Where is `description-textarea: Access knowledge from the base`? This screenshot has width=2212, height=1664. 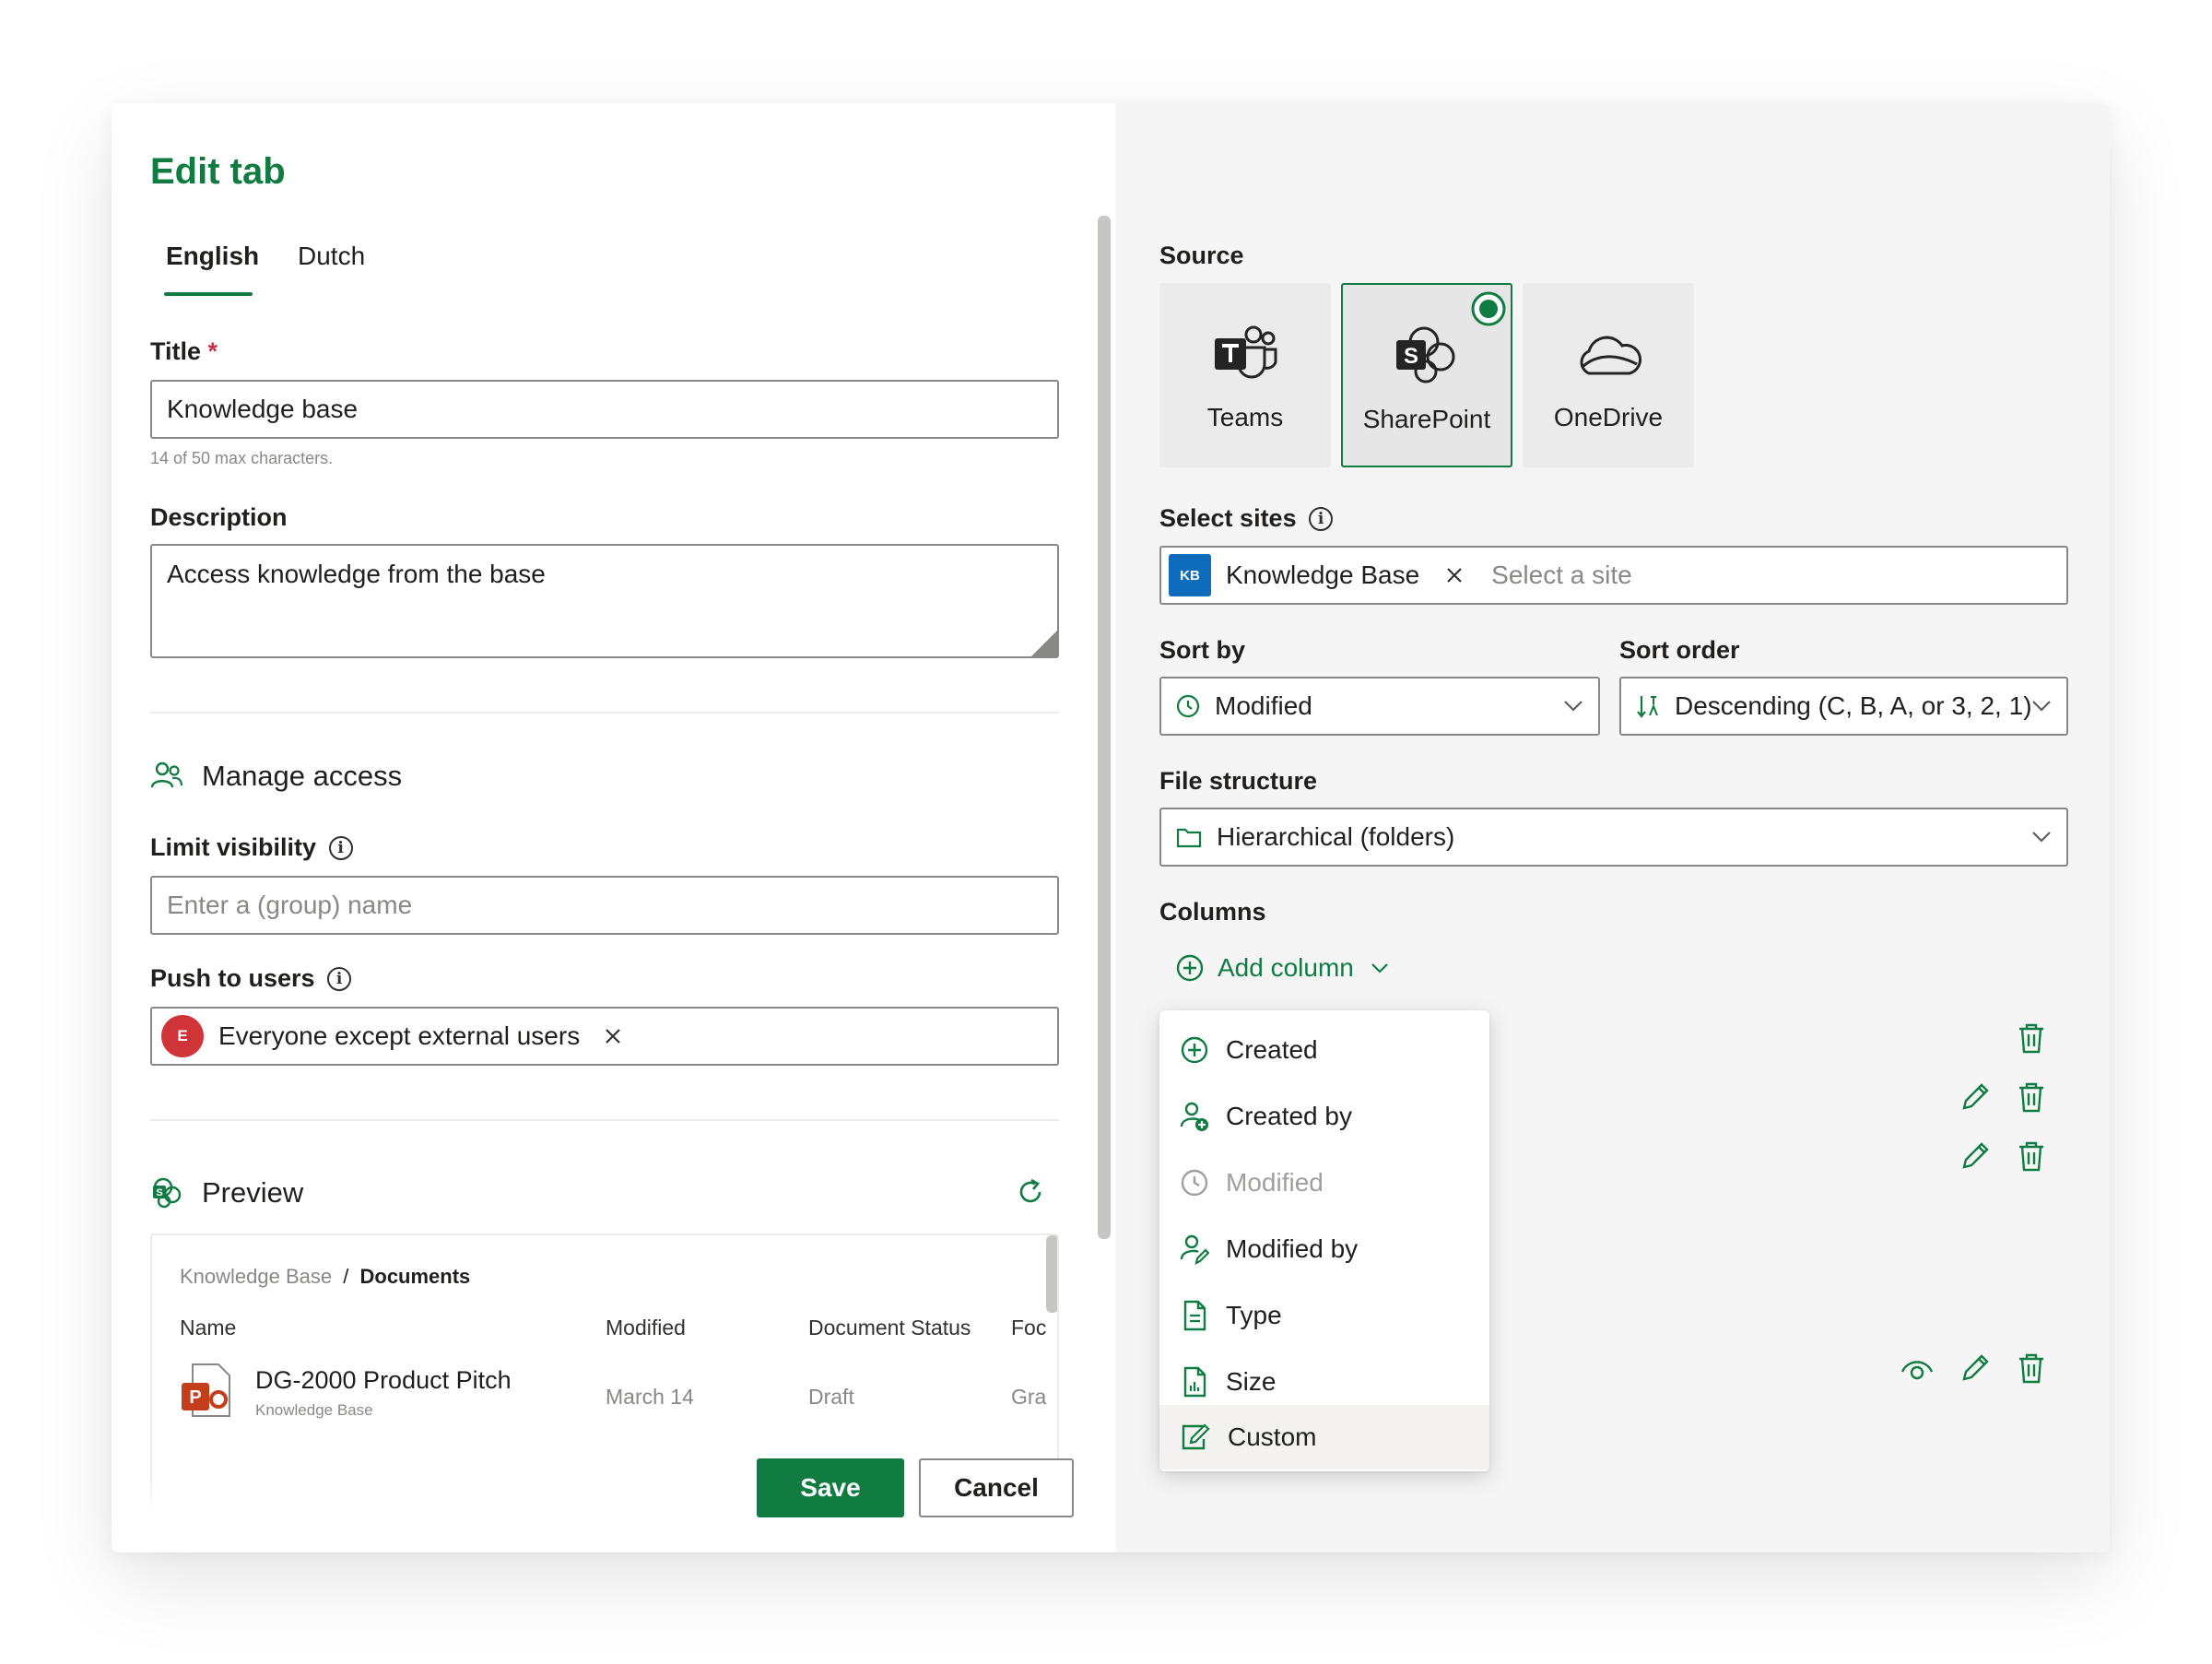 description-textarea: Access knowledge from the base is located at coordinates (604, 601).